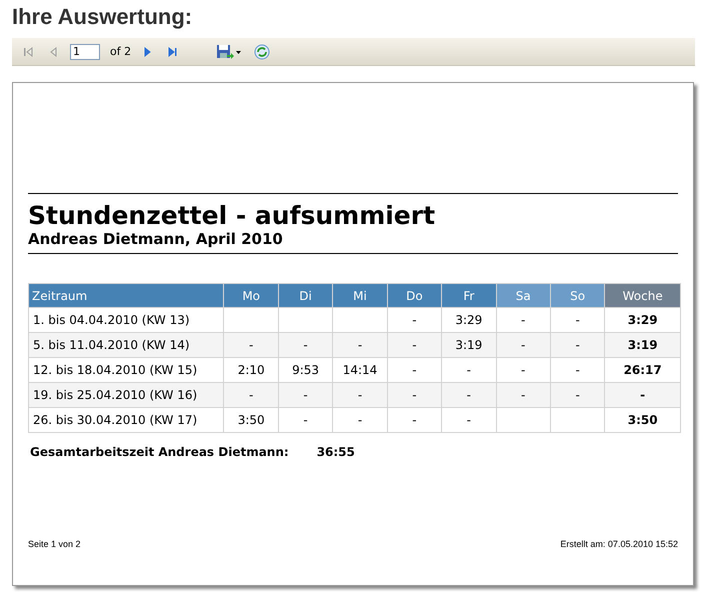  I want to click on floppy-disk-icon, so click(229, 52).